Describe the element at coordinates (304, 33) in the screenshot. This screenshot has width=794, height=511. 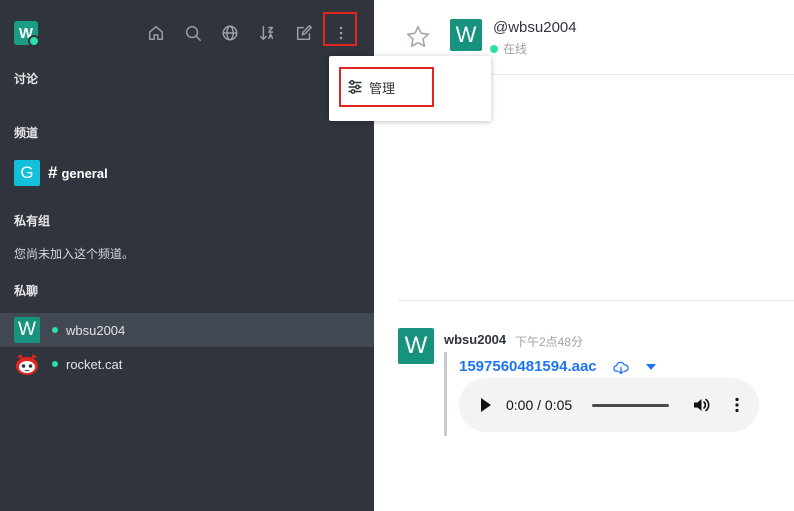
I see `create-new-icon` at that location.